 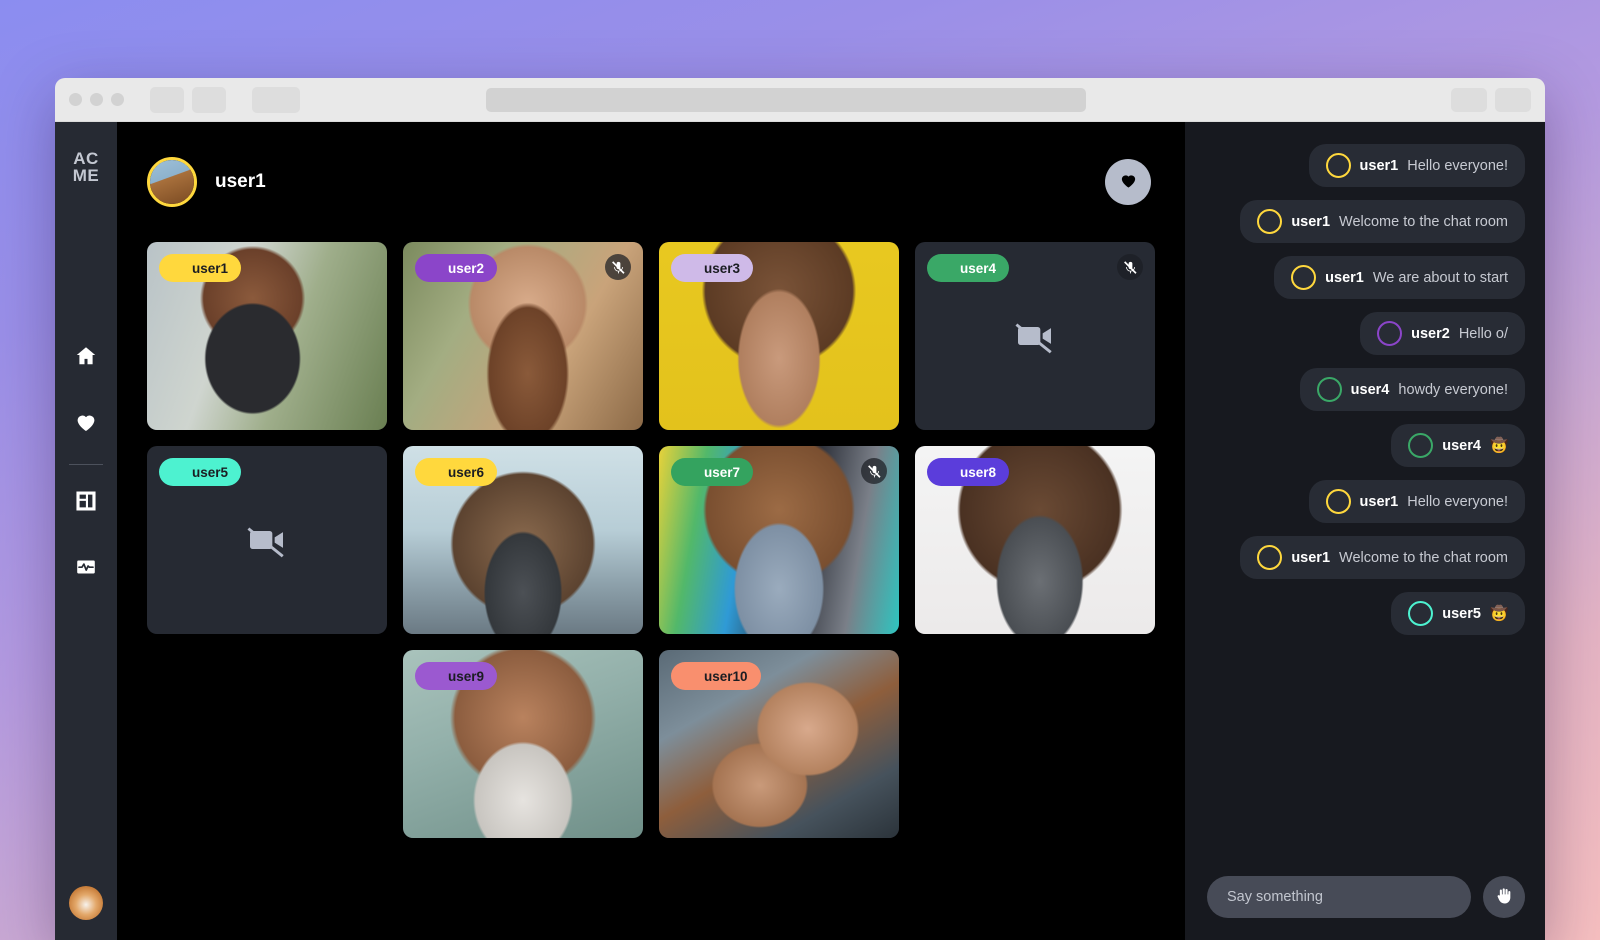 I want to click on chat-message-text: Hello o/, so click(x=1483, y=333).